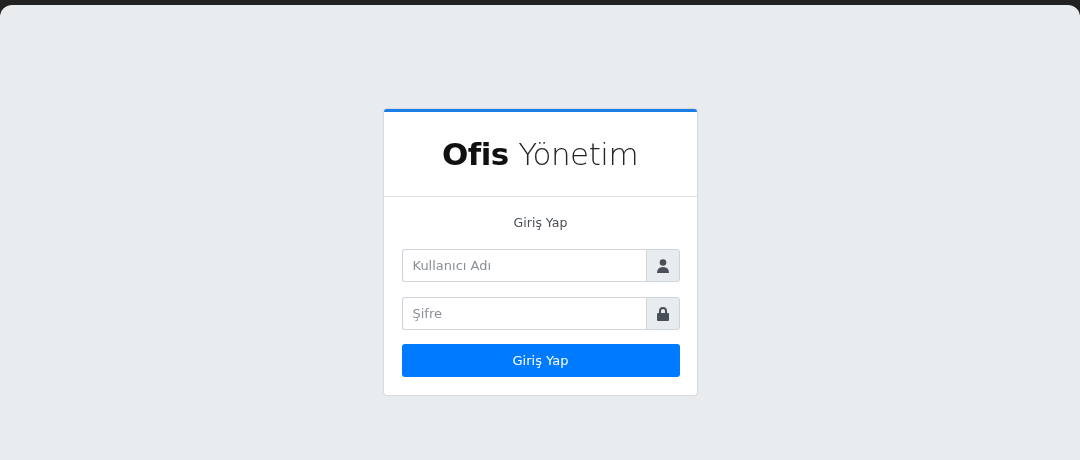 The width and height of the screenshot is (1080, 460). What do you see at coordinates (523, 313) in the screenshot?
I see `password-field: Şifre` at bounding box center [523, 313].